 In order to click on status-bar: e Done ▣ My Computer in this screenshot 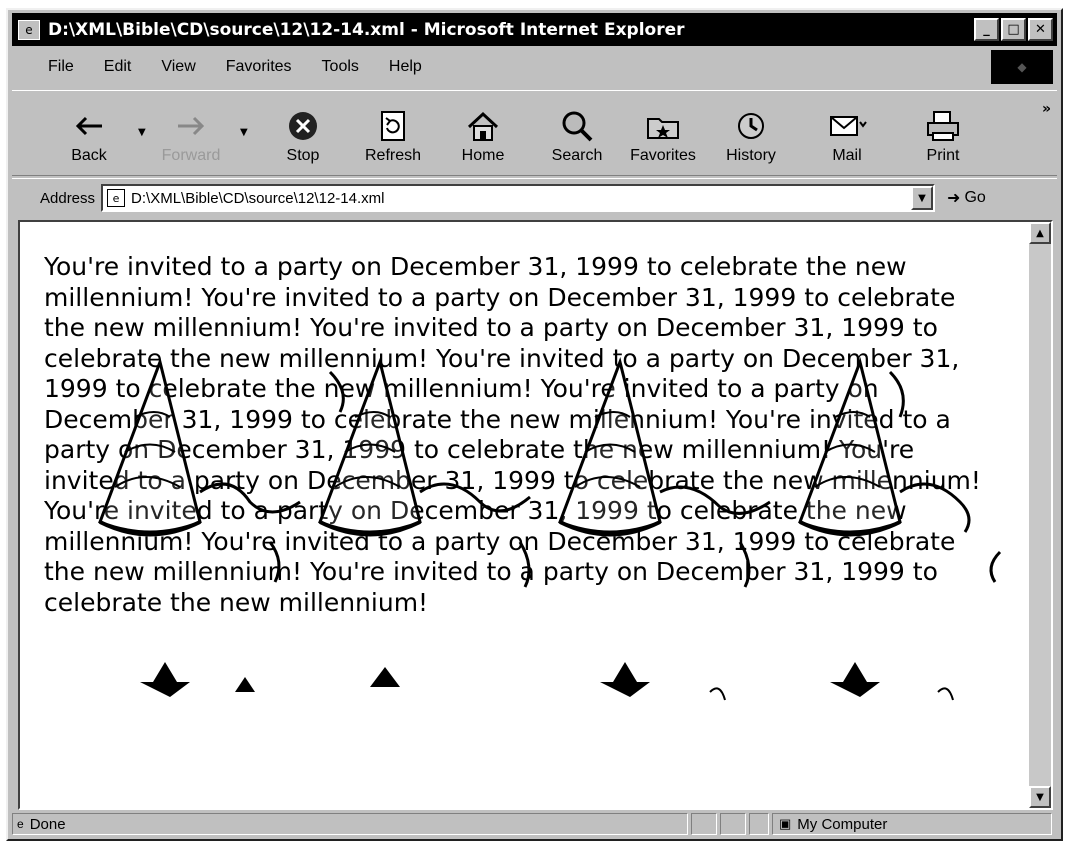, I will do `click(534, 824)`.